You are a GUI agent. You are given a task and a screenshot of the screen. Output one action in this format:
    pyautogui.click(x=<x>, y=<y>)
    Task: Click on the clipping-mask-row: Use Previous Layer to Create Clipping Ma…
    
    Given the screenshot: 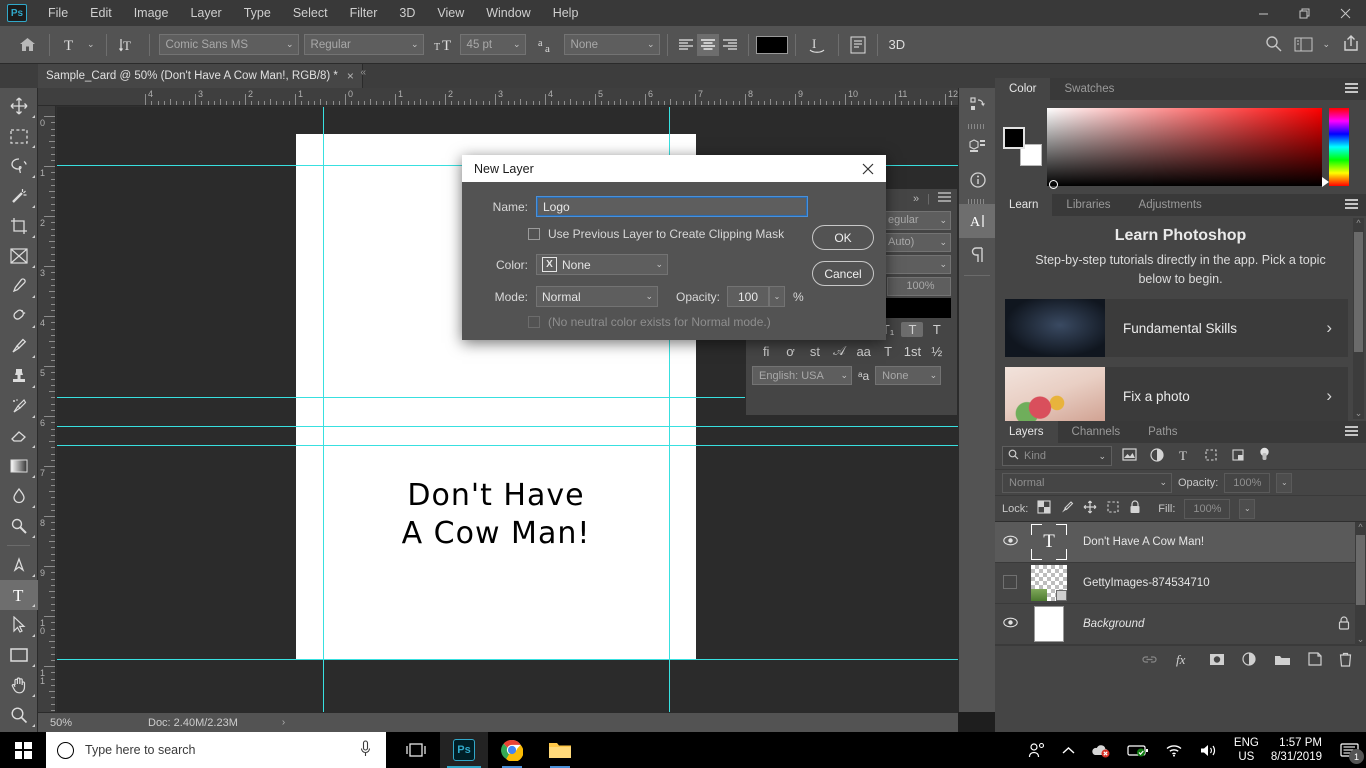 What is the action you would take?
    pyautogui.click(x=656, y=234)
    